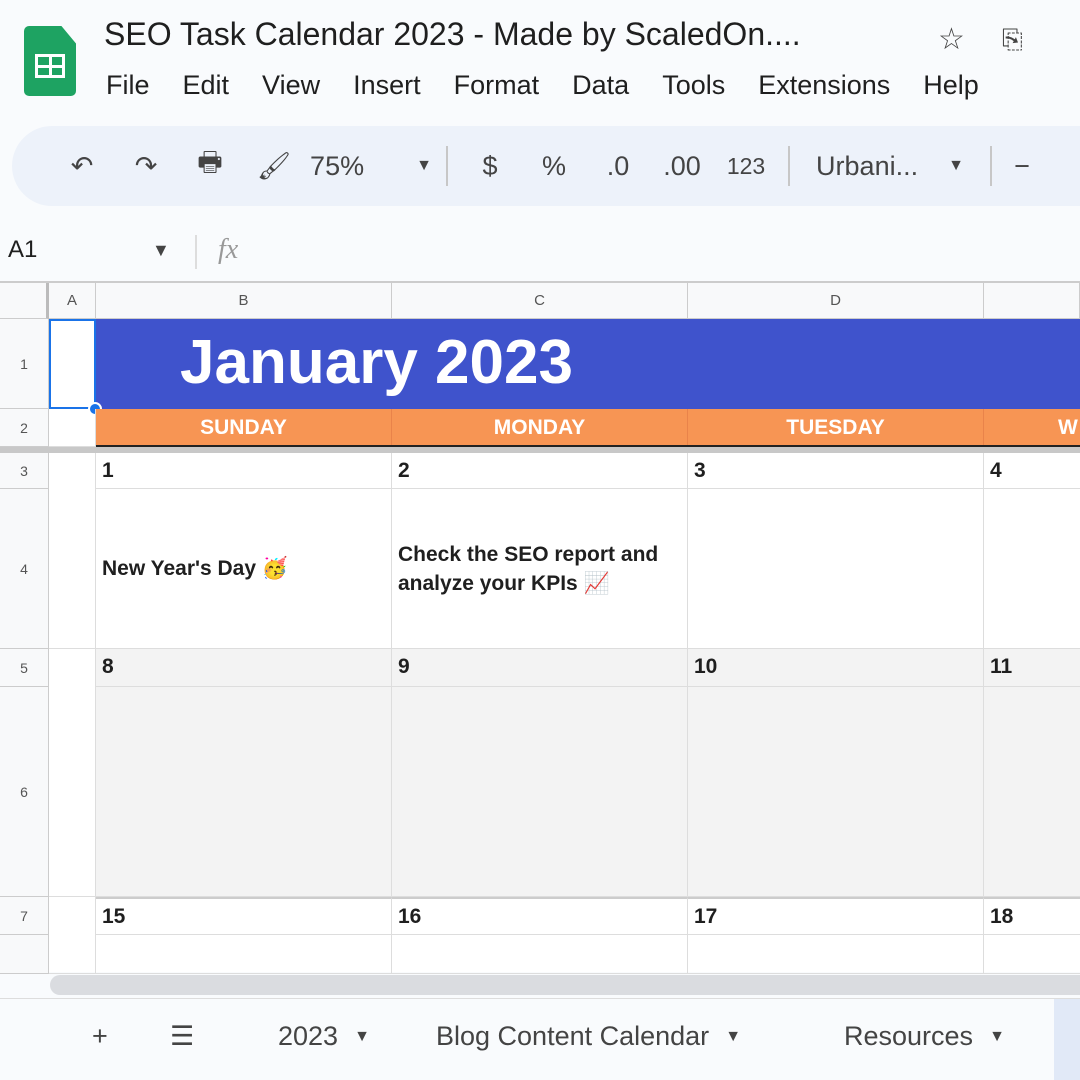  I want to click on print-icon: 🖶, so click(210, 166).